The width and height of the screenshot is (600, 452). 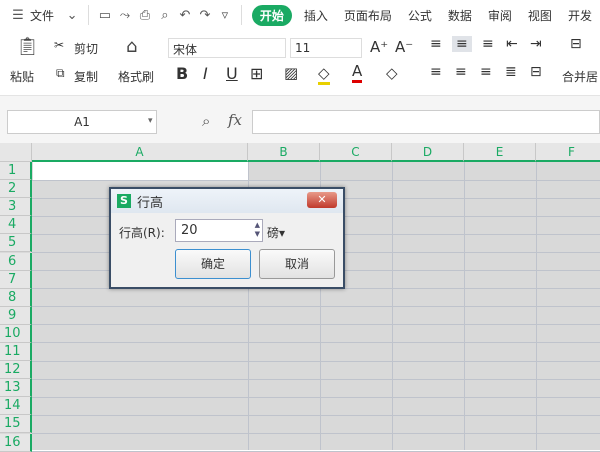 What do you see at coordinates (60, 73) in the screenshot?
I see `copy-icon: ⧉` at bounding box center [60, 73].